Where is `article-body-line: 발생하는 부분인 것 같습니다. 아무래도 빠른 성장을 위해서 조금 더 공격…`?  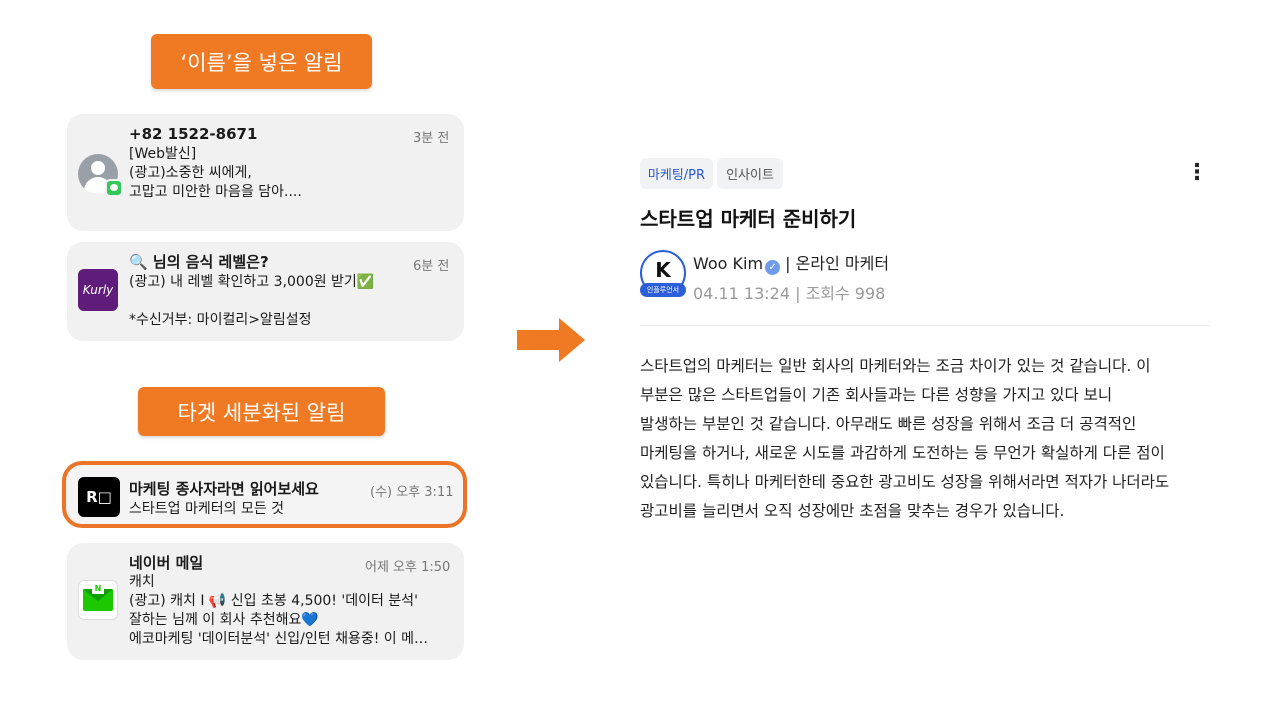
article-body-line: 발생하는 부분인 것 같습니다. 아무래도 빠른 성장을 위해서 조금 더 공격… is located at coordinates (888, 424).